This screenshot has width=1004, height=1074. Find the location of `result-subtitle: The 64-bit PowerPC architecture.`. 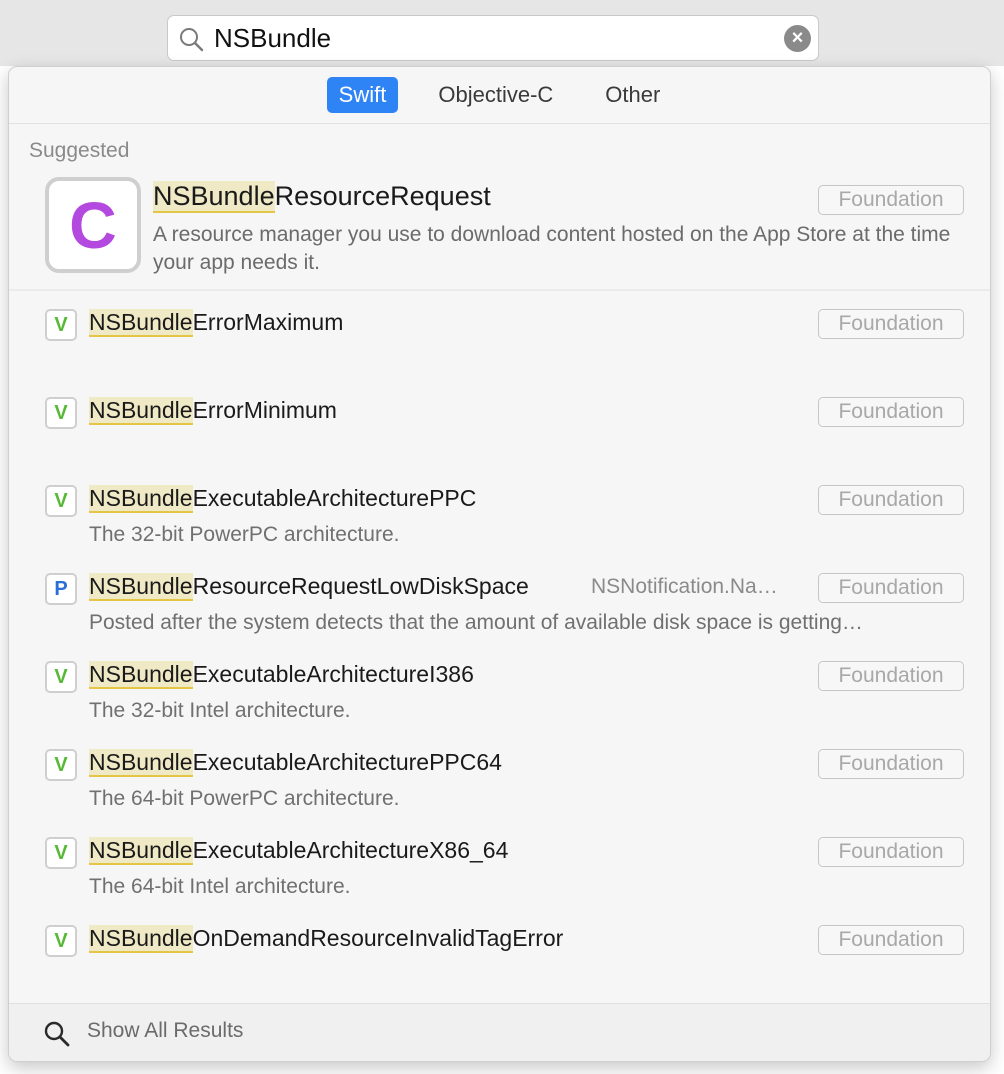

result-subtitle: The 64-bit PowerPC architecture. is located at coordinates (244, 798).